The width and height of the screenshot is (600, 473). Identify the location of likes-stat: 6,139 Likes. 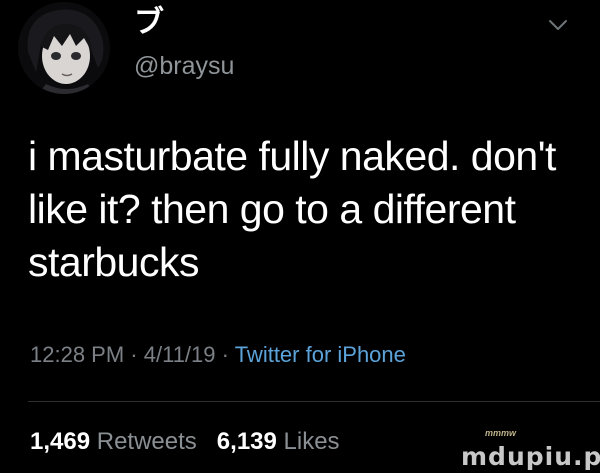
(278, 441).